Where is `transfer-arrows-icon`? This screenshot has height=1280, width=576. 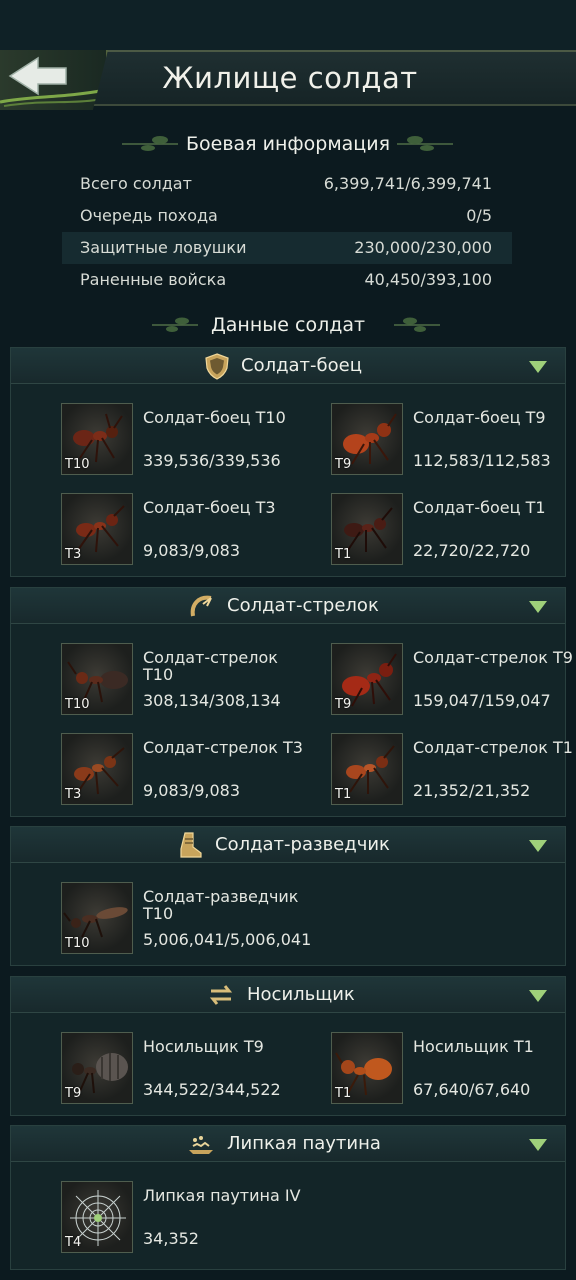
transfer-arrows-icon is located at coordinates (221, 995).